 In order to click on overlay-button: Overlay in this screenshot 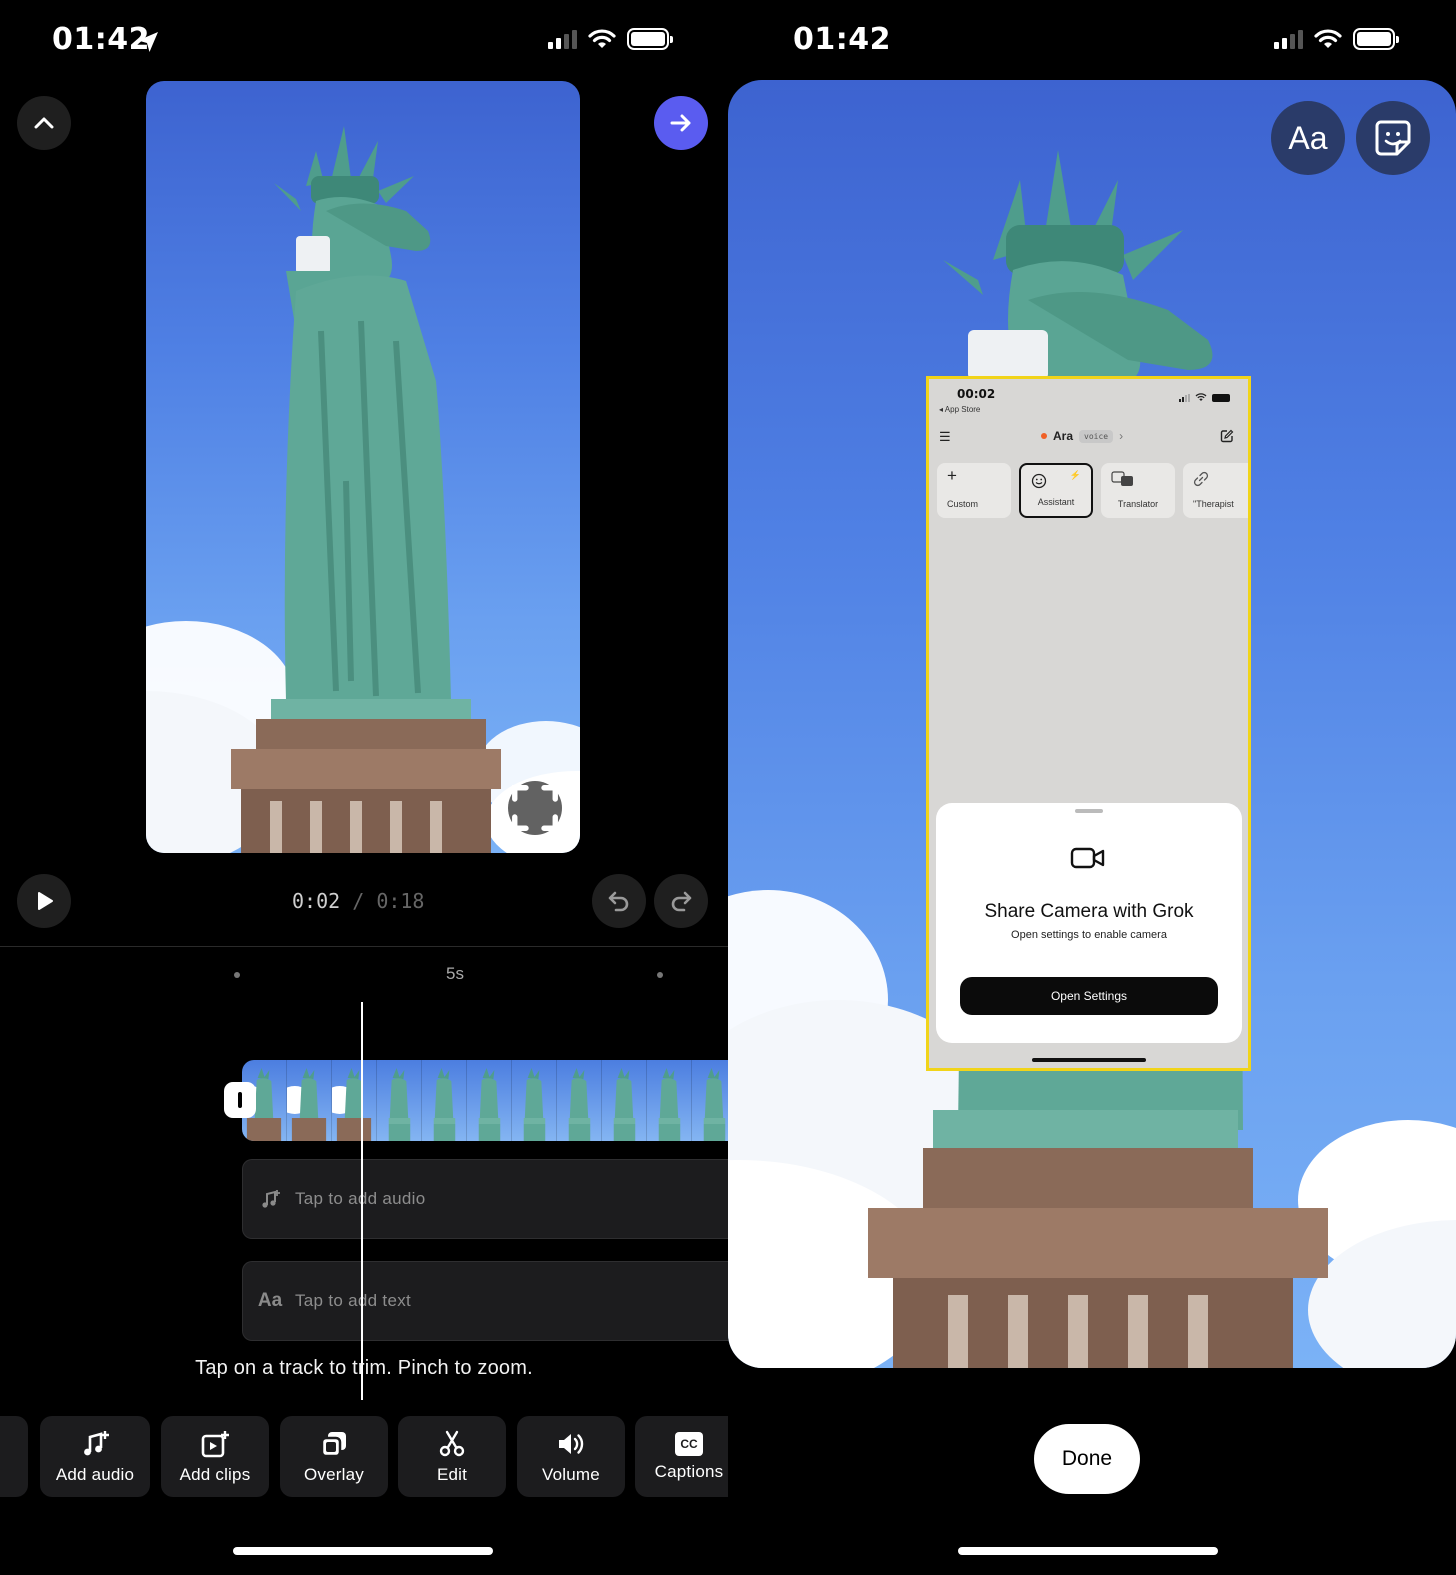, I will do `click(334, 1456)`.